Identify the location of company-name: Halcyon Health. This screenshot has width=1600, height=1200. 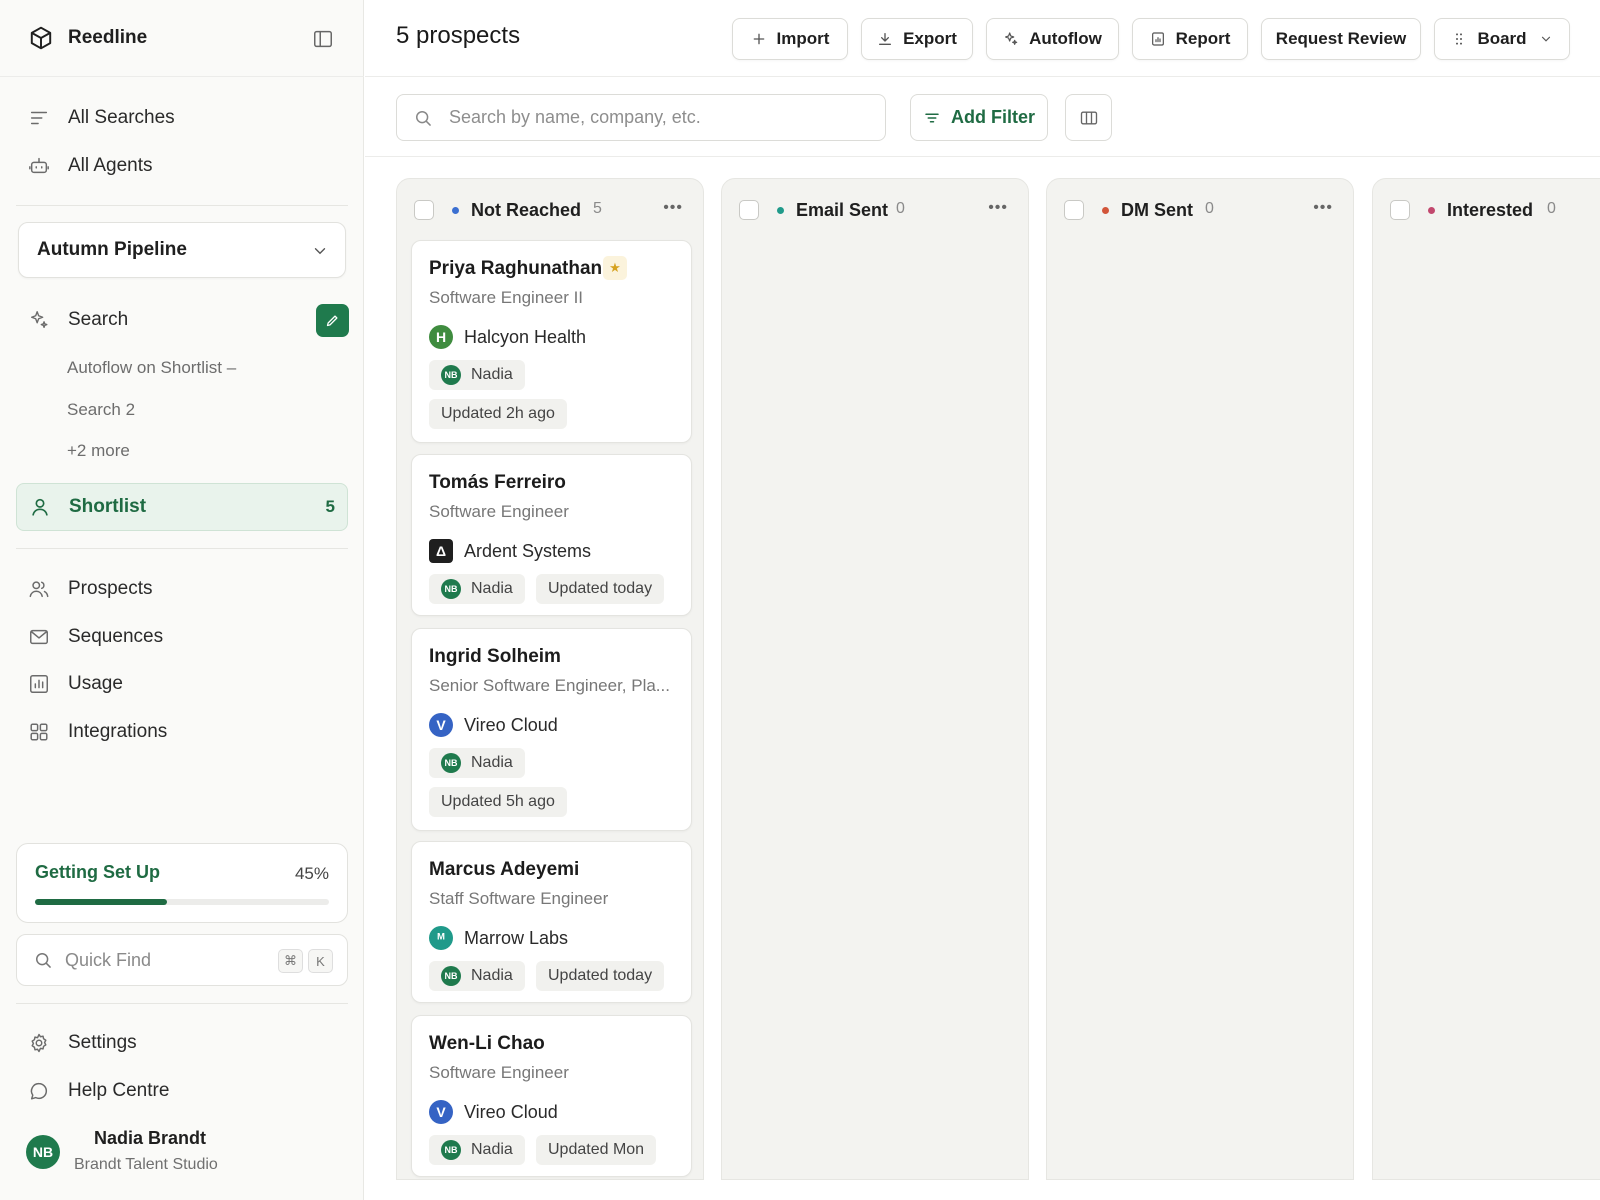
(525, 336).